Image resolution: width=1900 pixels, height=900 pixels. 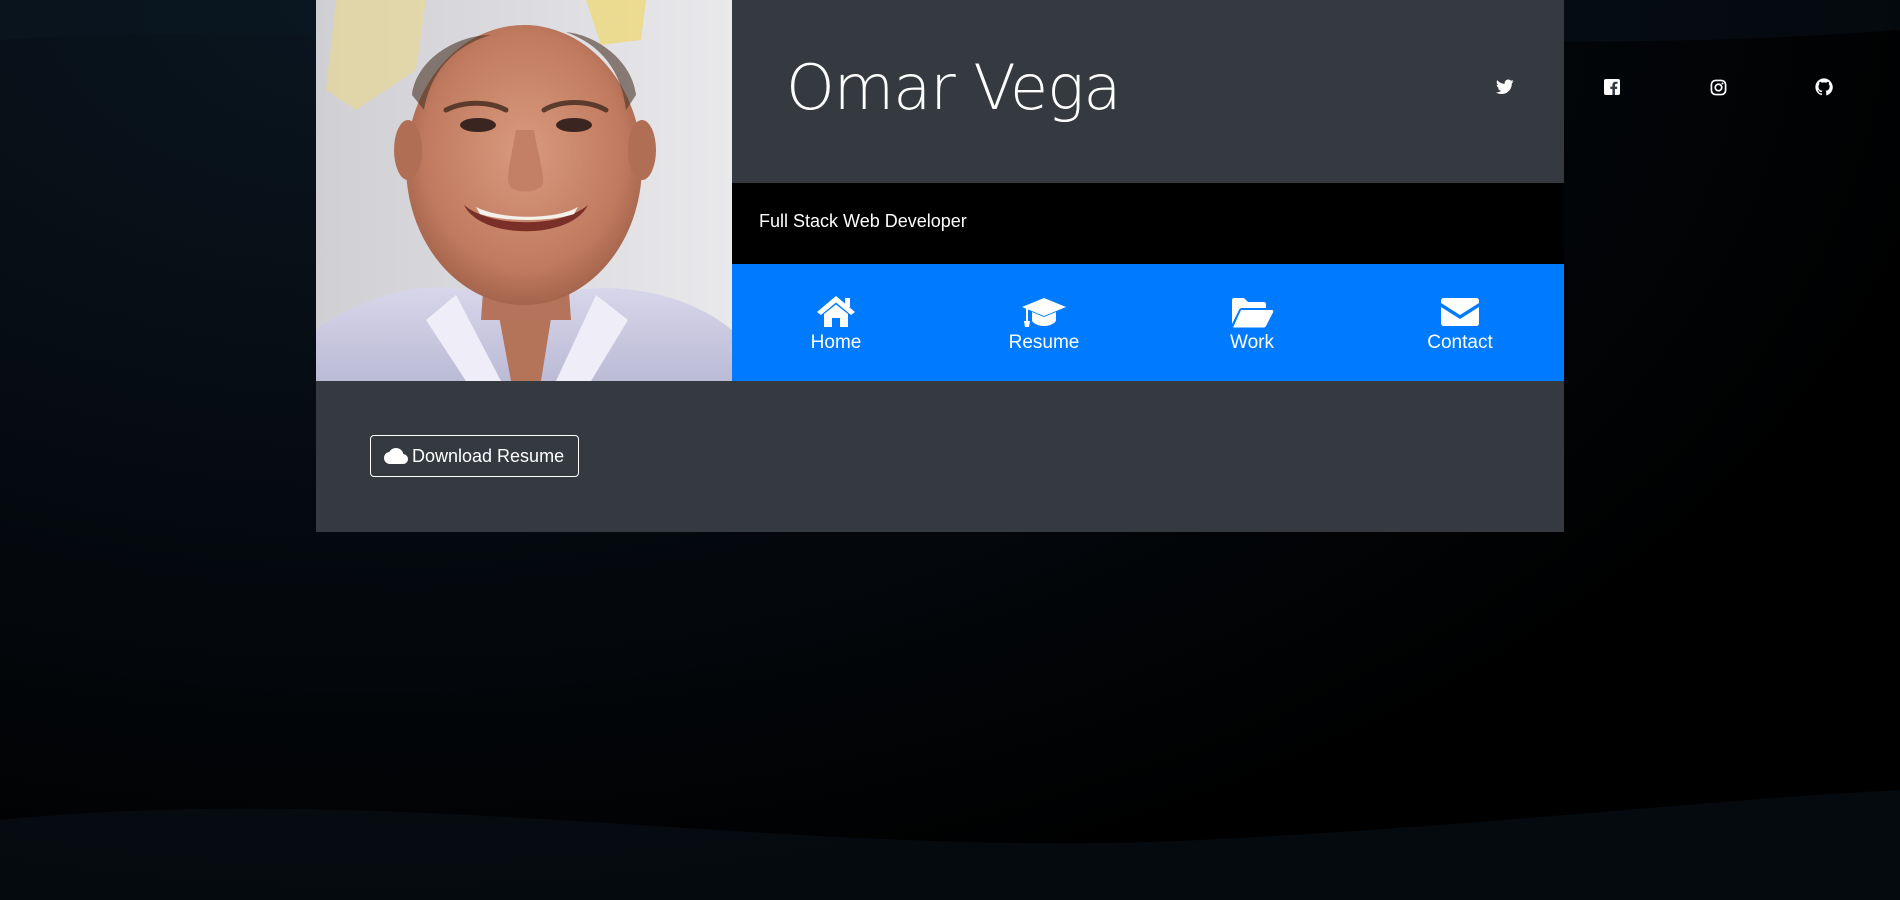 I want to click on profile-photo, so click(x=524, y=190).